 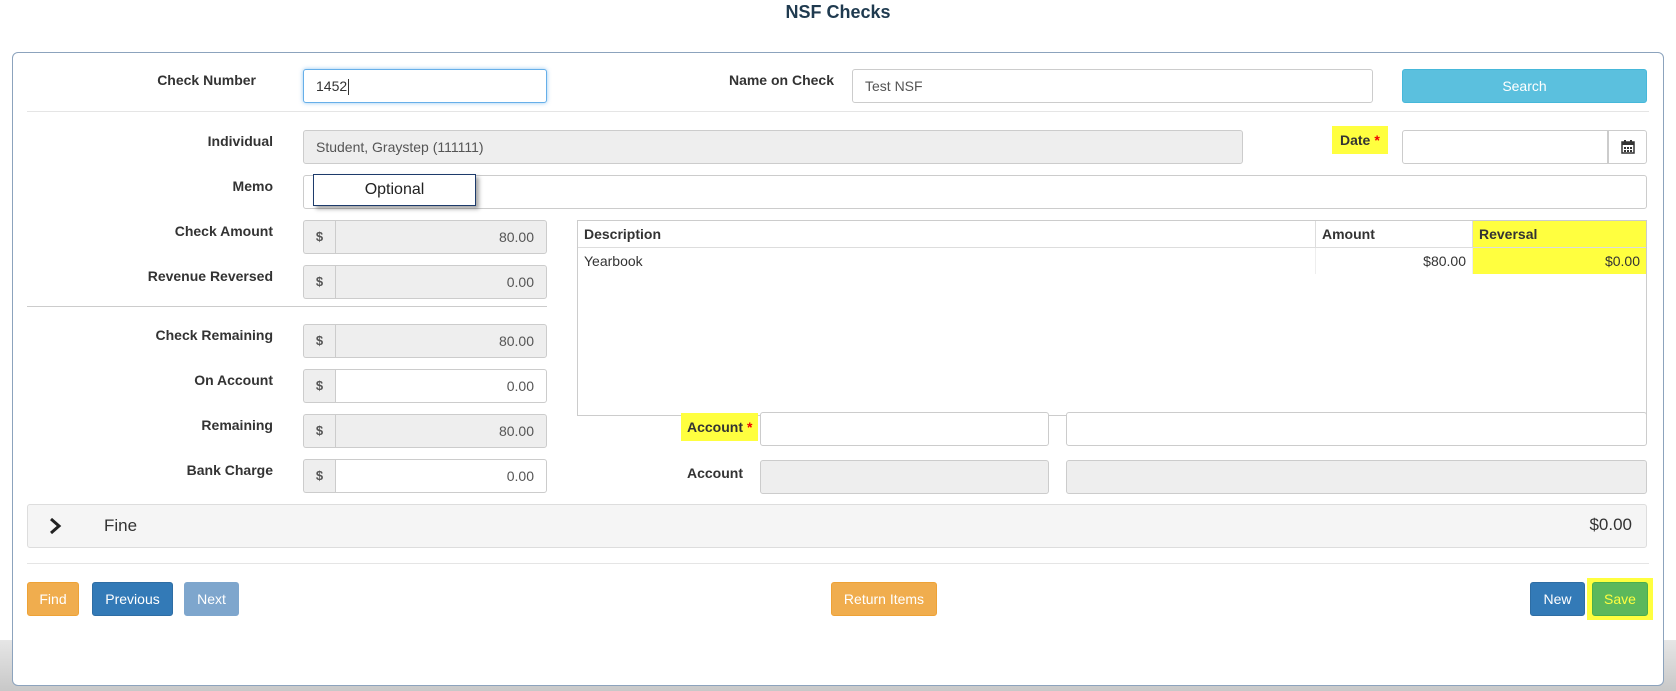 I want to click on grid-header: Description Amount Reversal, so click(x=1112, y=234).